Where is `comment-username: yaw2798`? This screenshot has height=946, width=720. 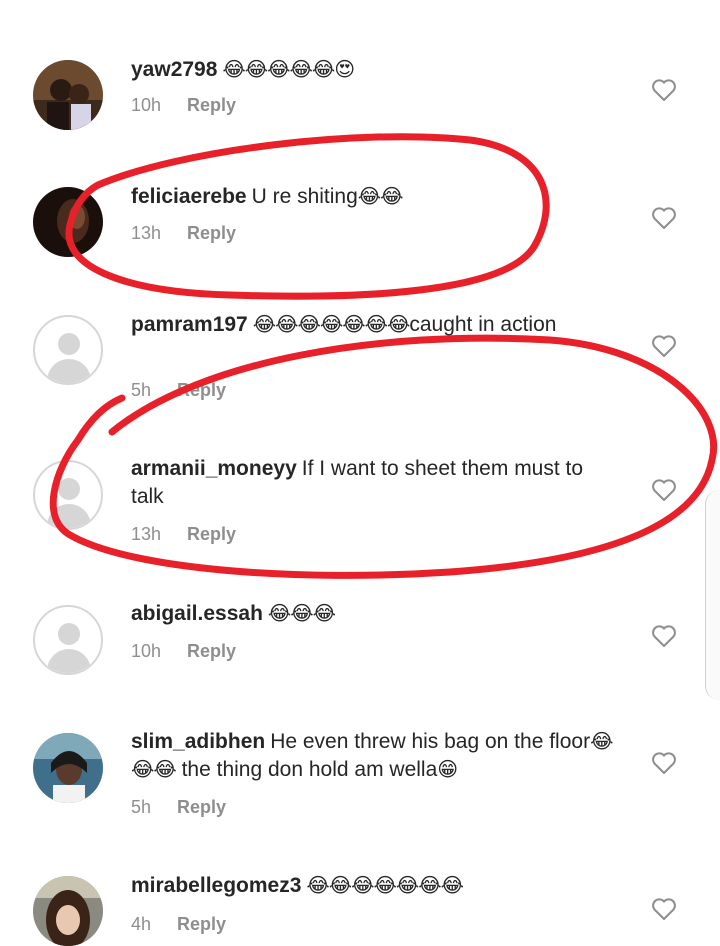 comment-username: yaw2798 is located at coordinates (174, 69).